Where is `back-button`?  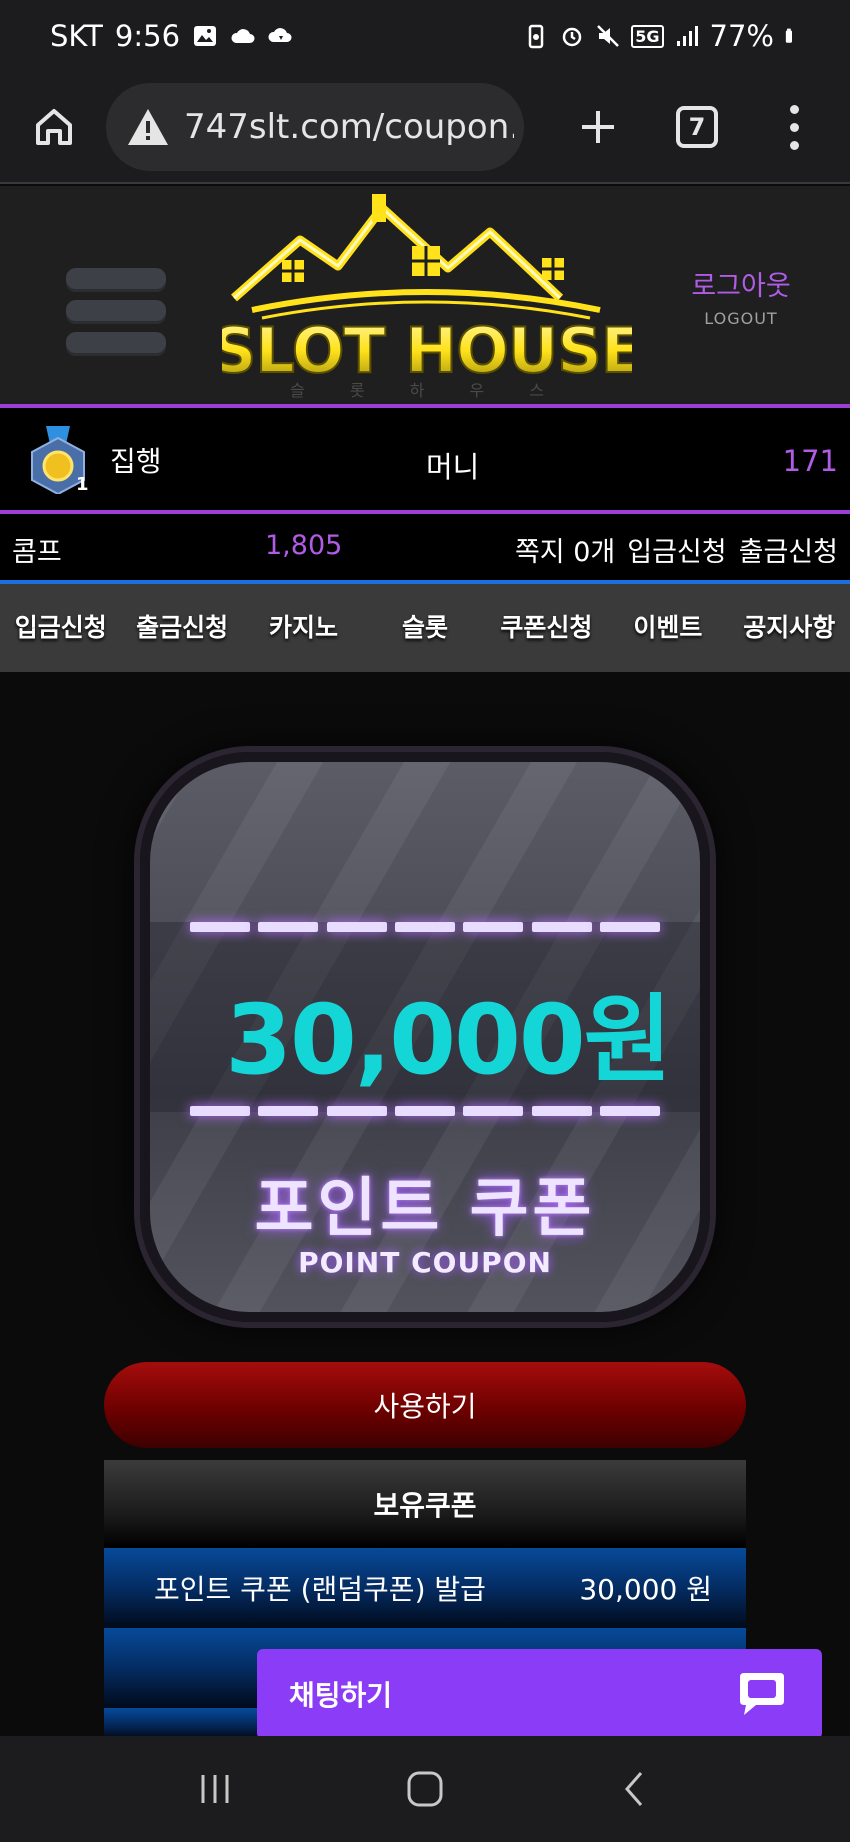 back-button is located at coordinates (635, 1789).